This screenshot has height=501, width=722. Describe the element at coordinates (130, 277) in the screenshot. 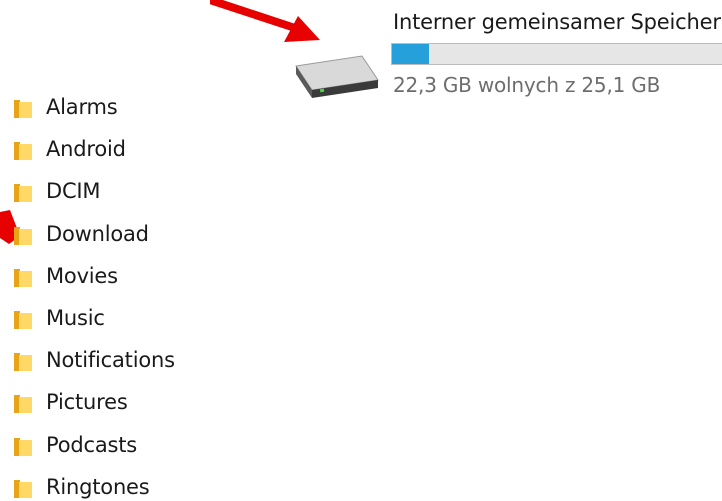

I see `folder-item-movies: Movies` at that location.